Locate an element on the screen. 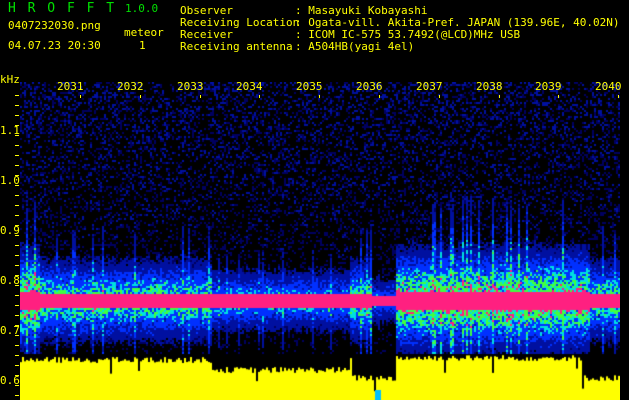 This screenshot has width=629, height=400. x-label: 2039 is located at coordinates (548, 86).